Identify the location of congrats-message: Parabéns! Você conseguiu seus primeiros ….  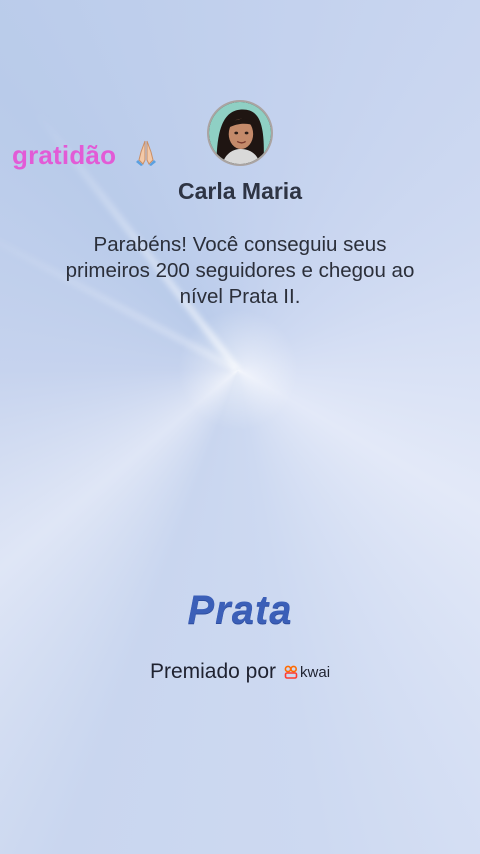
(240, 270).